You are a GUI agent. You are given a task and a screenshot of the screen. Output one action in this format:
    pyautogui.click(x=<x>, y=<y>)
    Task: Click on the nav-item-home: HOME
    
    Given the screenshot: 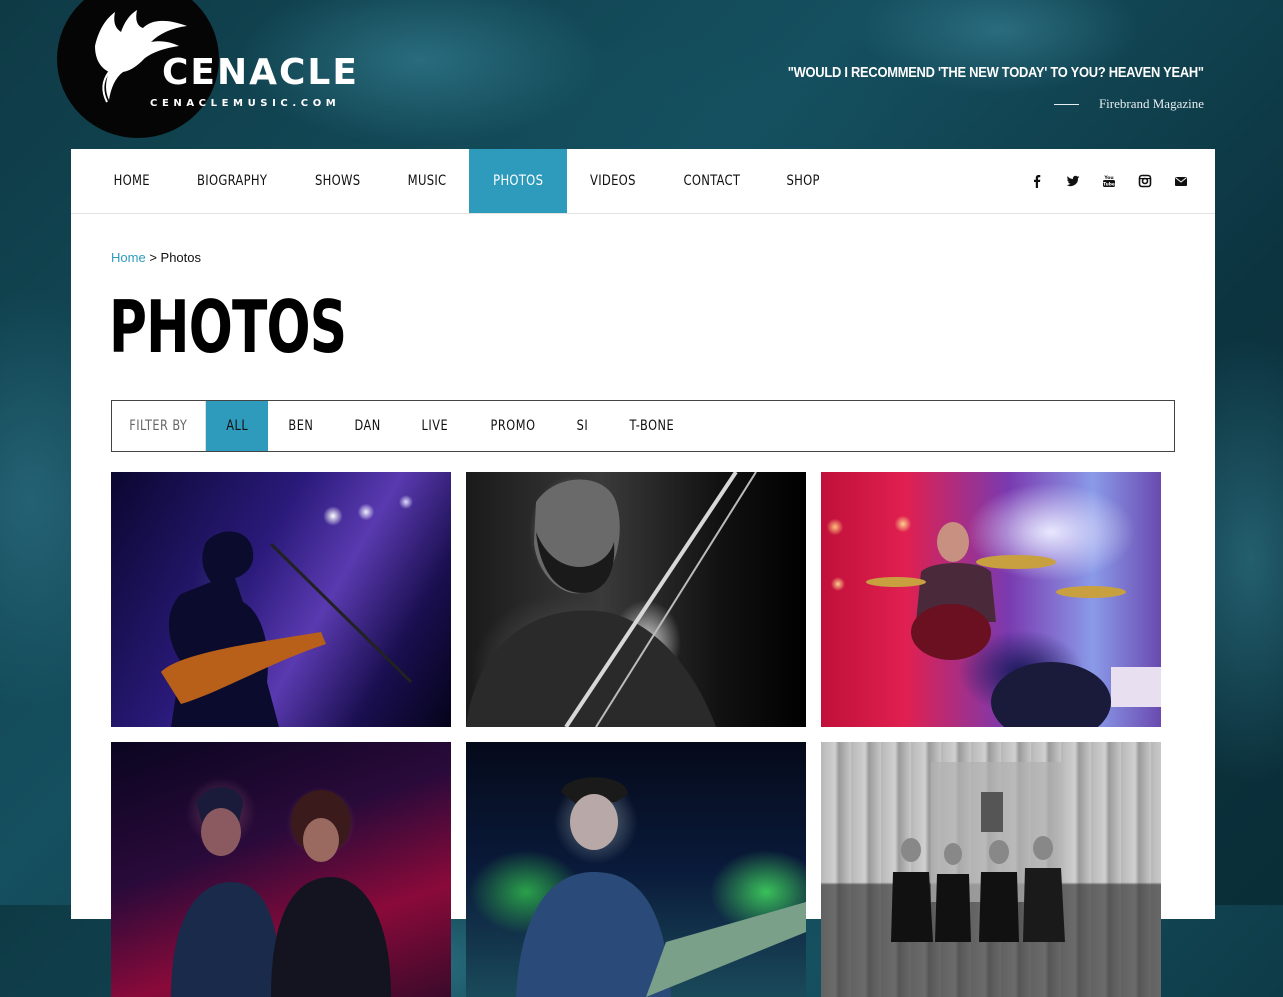 What is the action you would take?
    pyautogui.click(x=131, y=181)
    